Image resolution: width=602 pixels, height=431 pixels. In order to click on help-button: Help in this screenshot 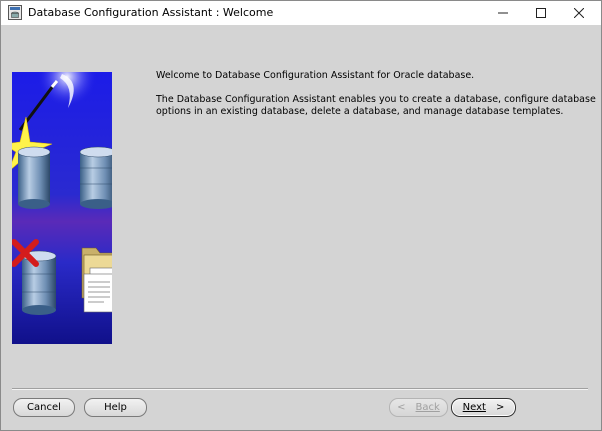, I will do `click(115, 407)`.